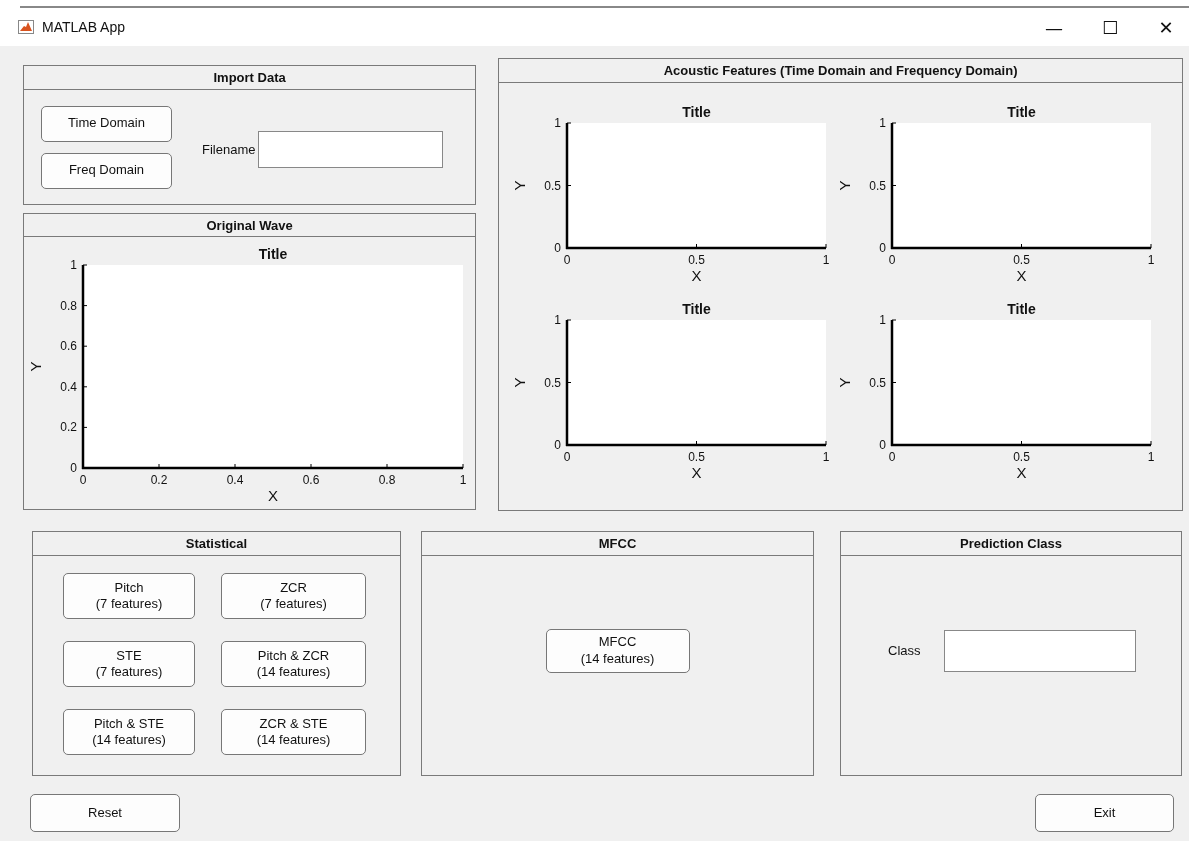  Describe the element at coordinates (83, 27) in the screenshot. I see `window-title: MATLAB App` at that location.